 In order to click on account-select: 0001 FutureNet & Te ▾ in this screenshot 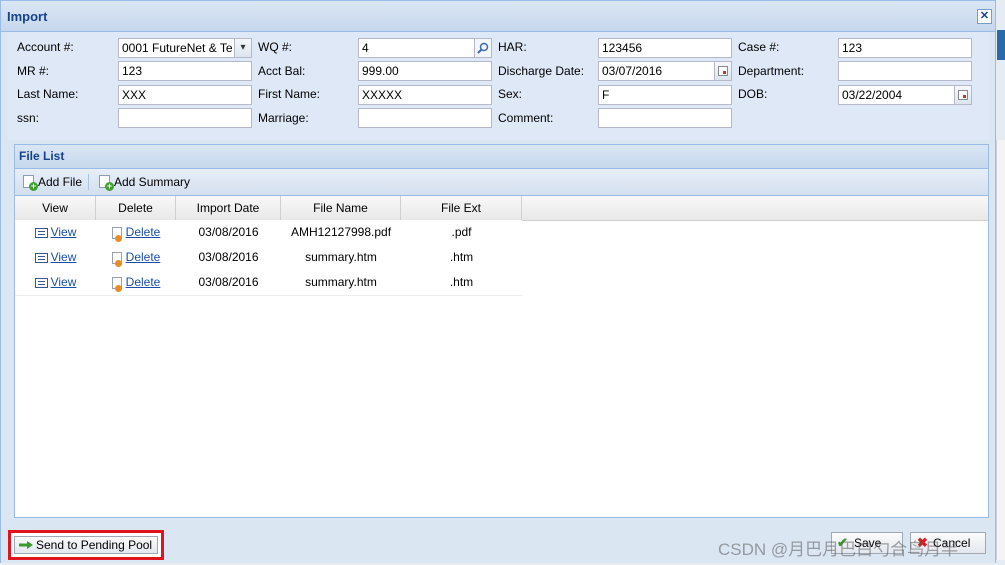, I will do `click(185, 48)`.